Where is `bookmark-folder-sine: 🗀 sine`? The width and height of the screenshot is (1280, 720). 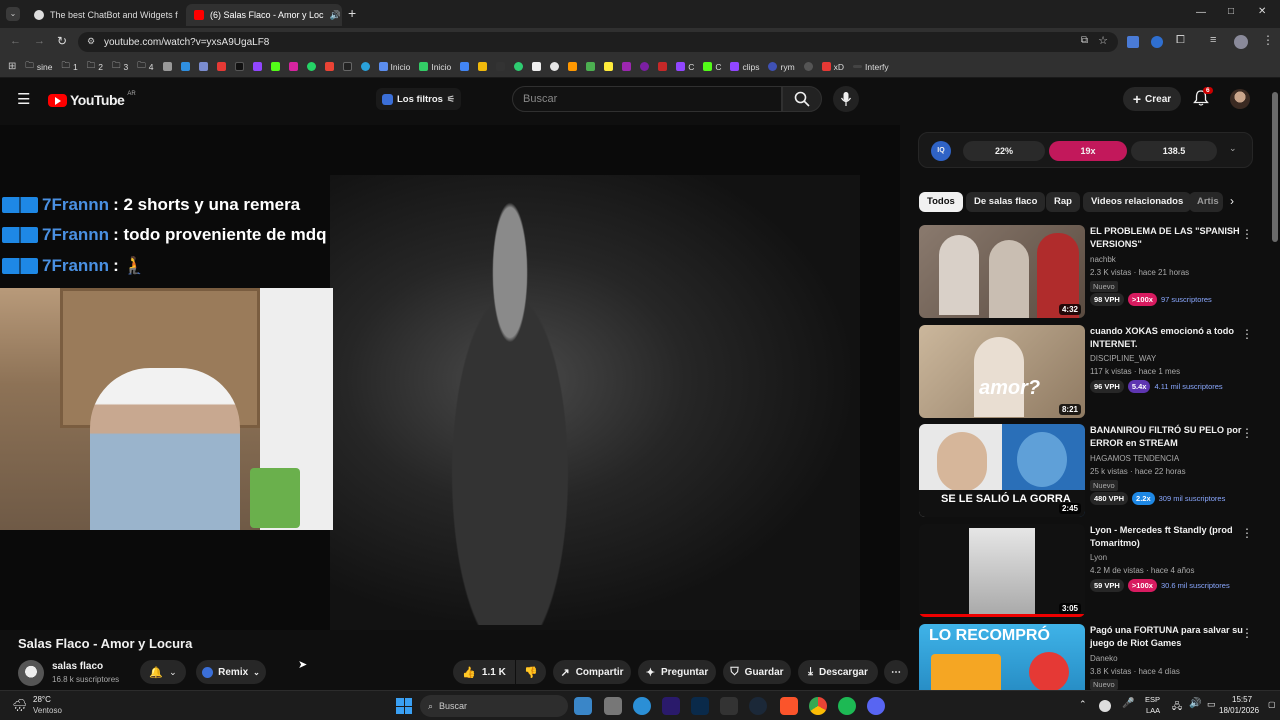
bookmark-folder-sine: 🗀 sine is located at coordinates (38, 67).